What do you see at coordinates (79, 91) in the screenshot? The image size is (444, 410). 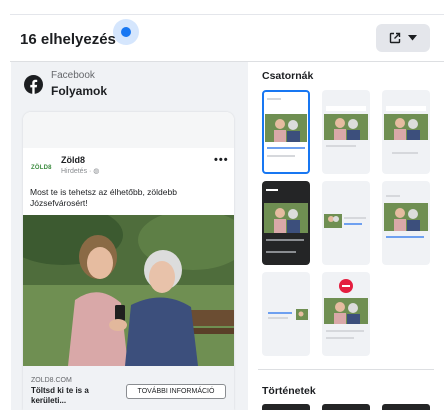 I see `preview-placement: Folyamok` at bounding box center [79, 91].